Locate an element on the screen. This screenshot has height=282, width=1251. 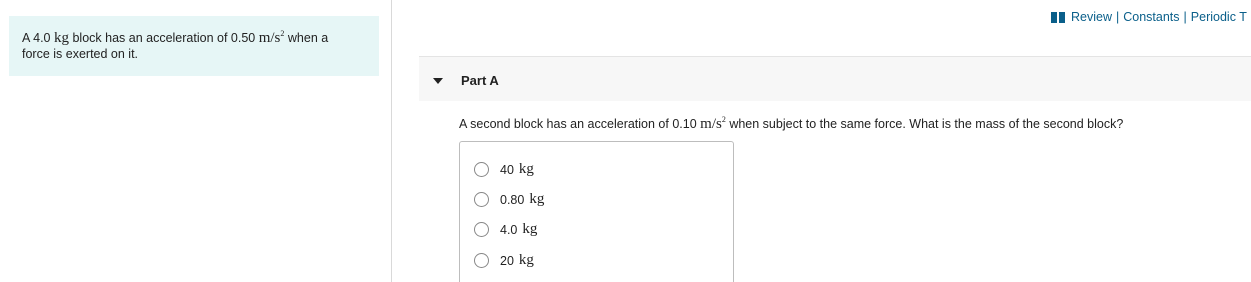
answer-option: 0.80 kg is located at coordinates (509, 199).